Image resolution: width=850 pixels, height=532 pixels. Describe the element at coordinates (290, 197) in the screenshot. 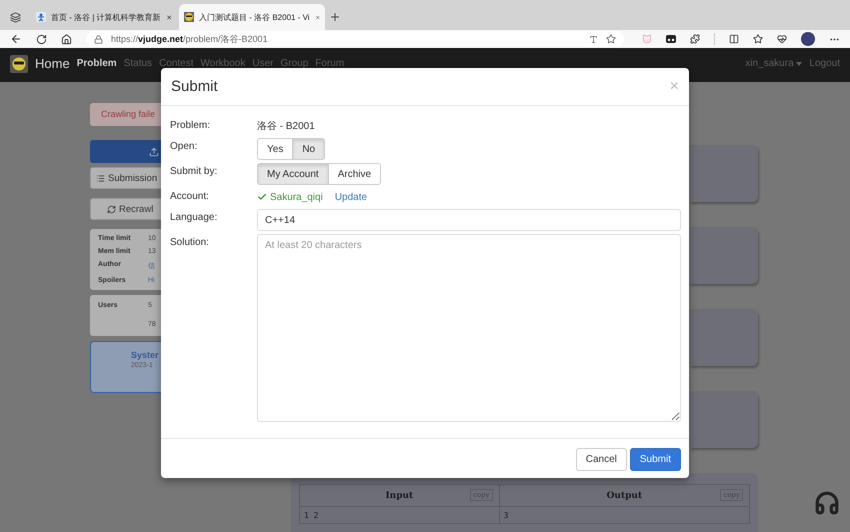

I see `account-name: Sakura_qiqi` at that location.